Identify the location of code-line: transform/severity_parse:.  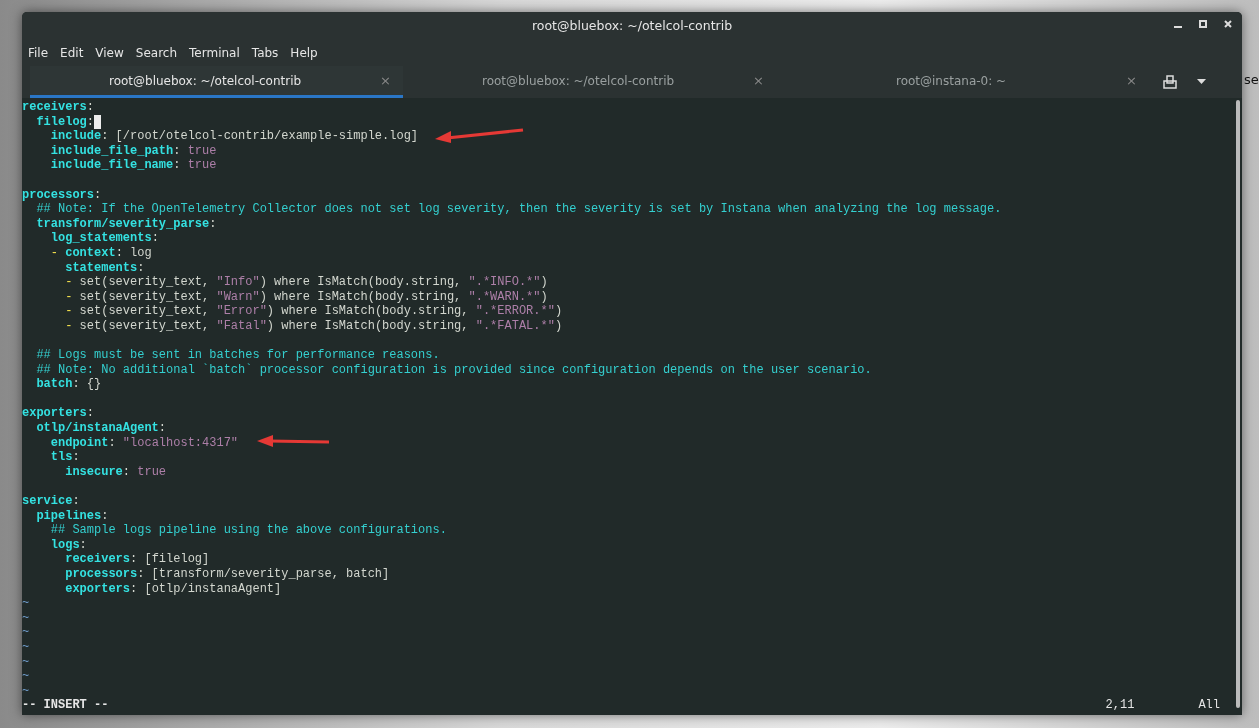
(126, 224).